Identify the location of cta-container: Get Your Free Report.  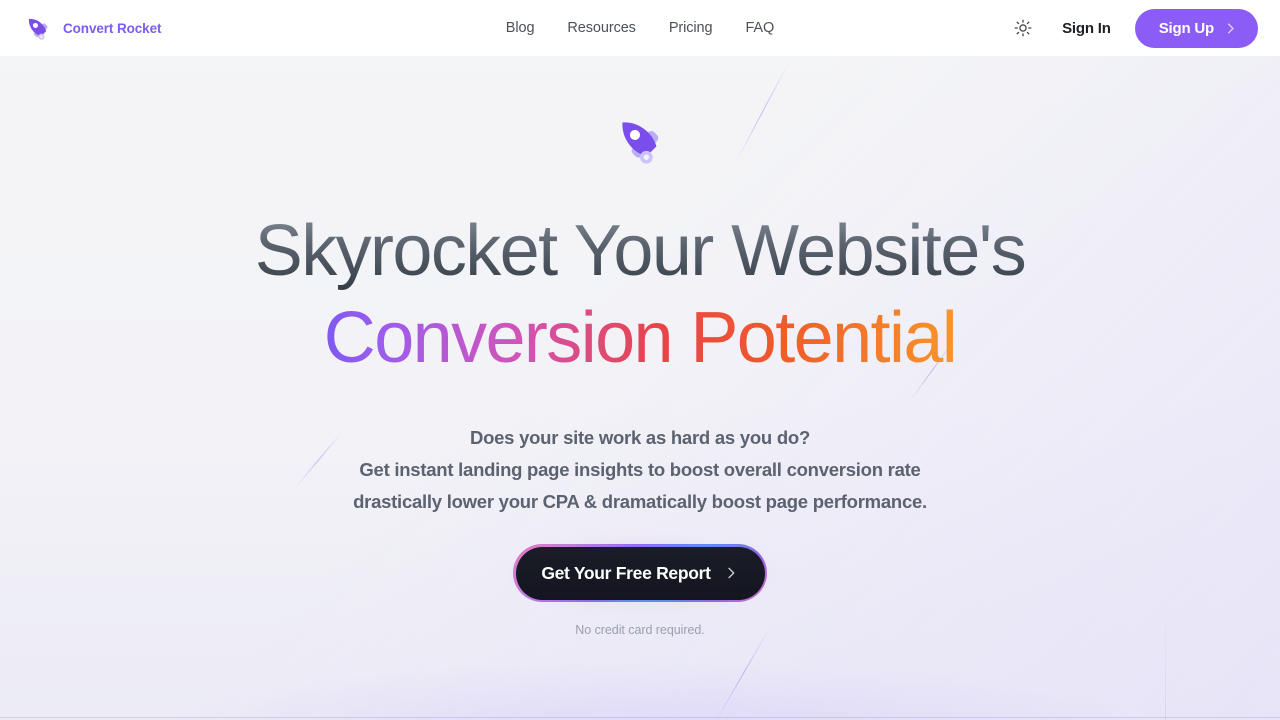
(640, 573).